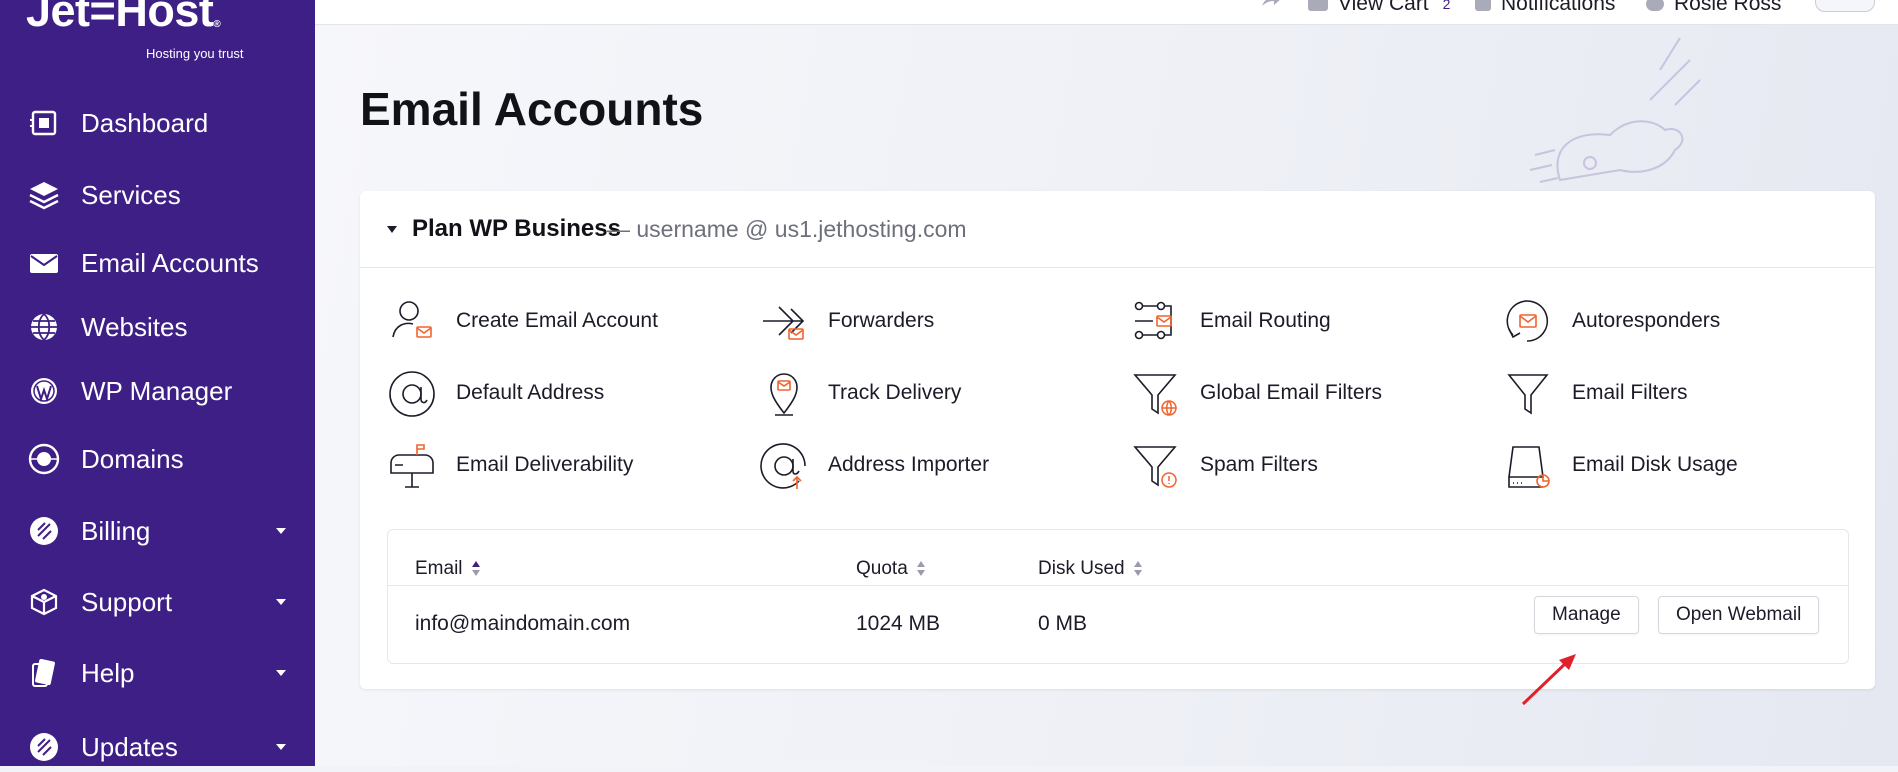  I want to click on tool-label: Address Importer, so click(909, 464).